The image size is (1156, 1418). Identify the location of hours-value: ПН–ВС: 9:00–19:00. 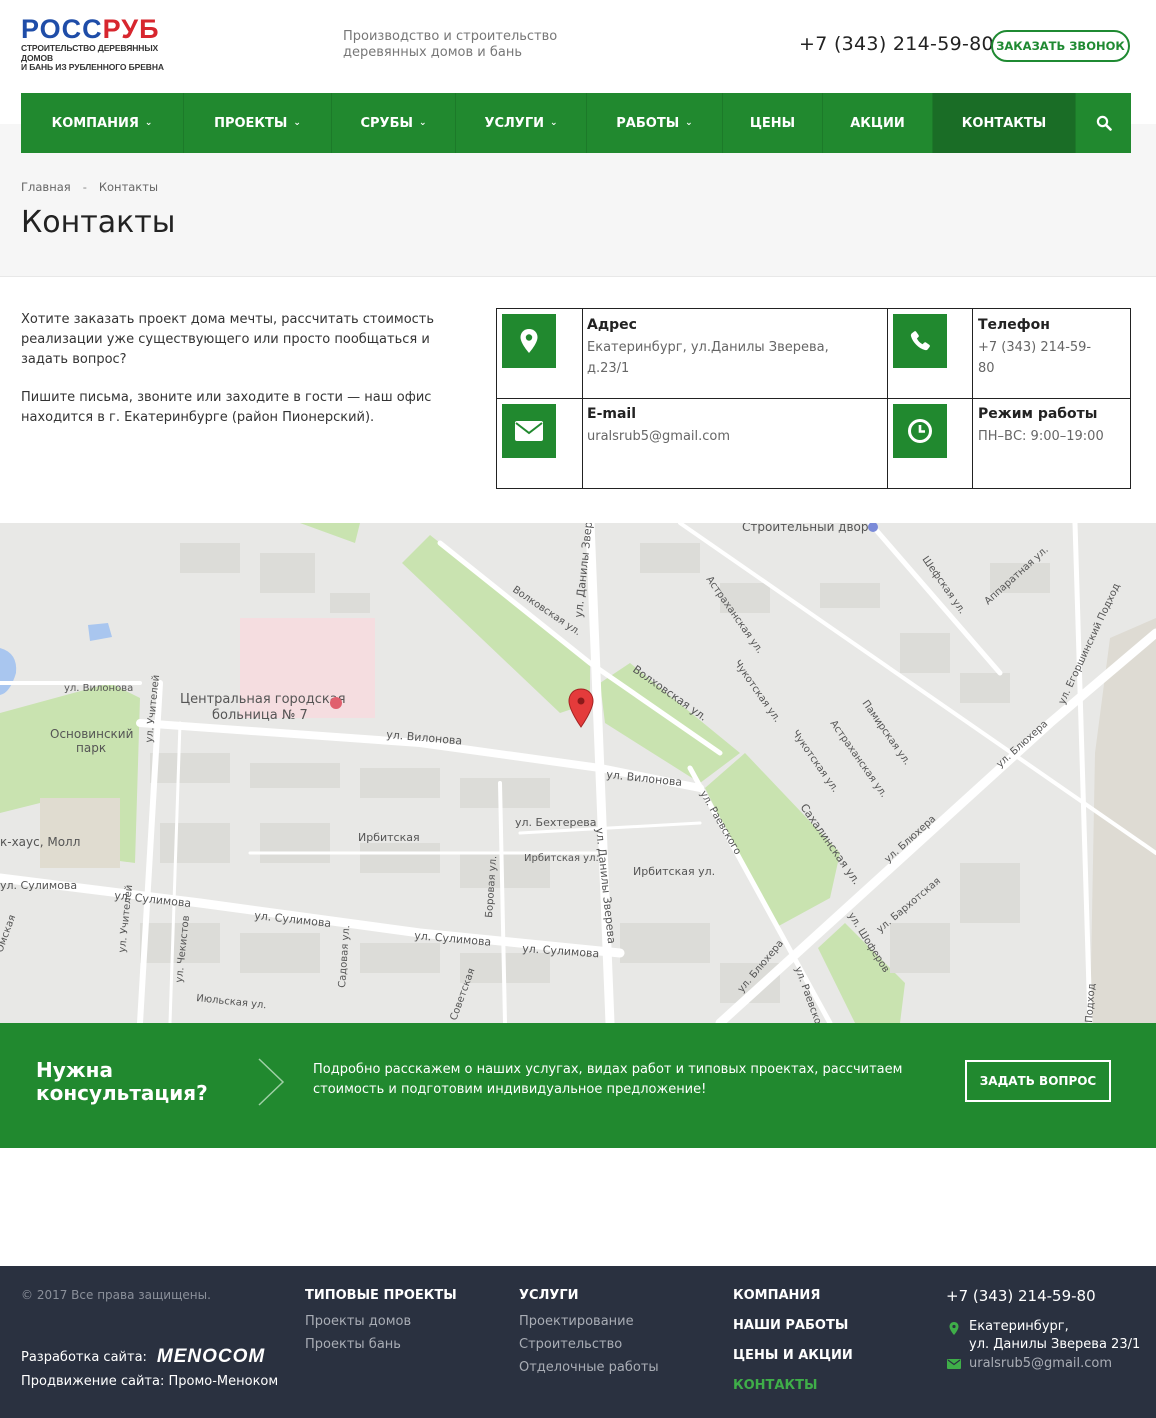
(1041, 436).